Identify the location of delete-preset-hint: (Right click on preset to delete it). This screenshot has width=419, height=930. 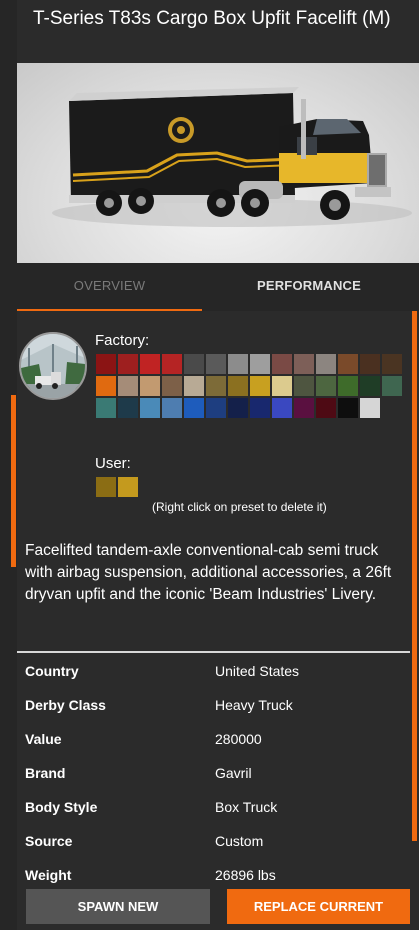
(239, 507).